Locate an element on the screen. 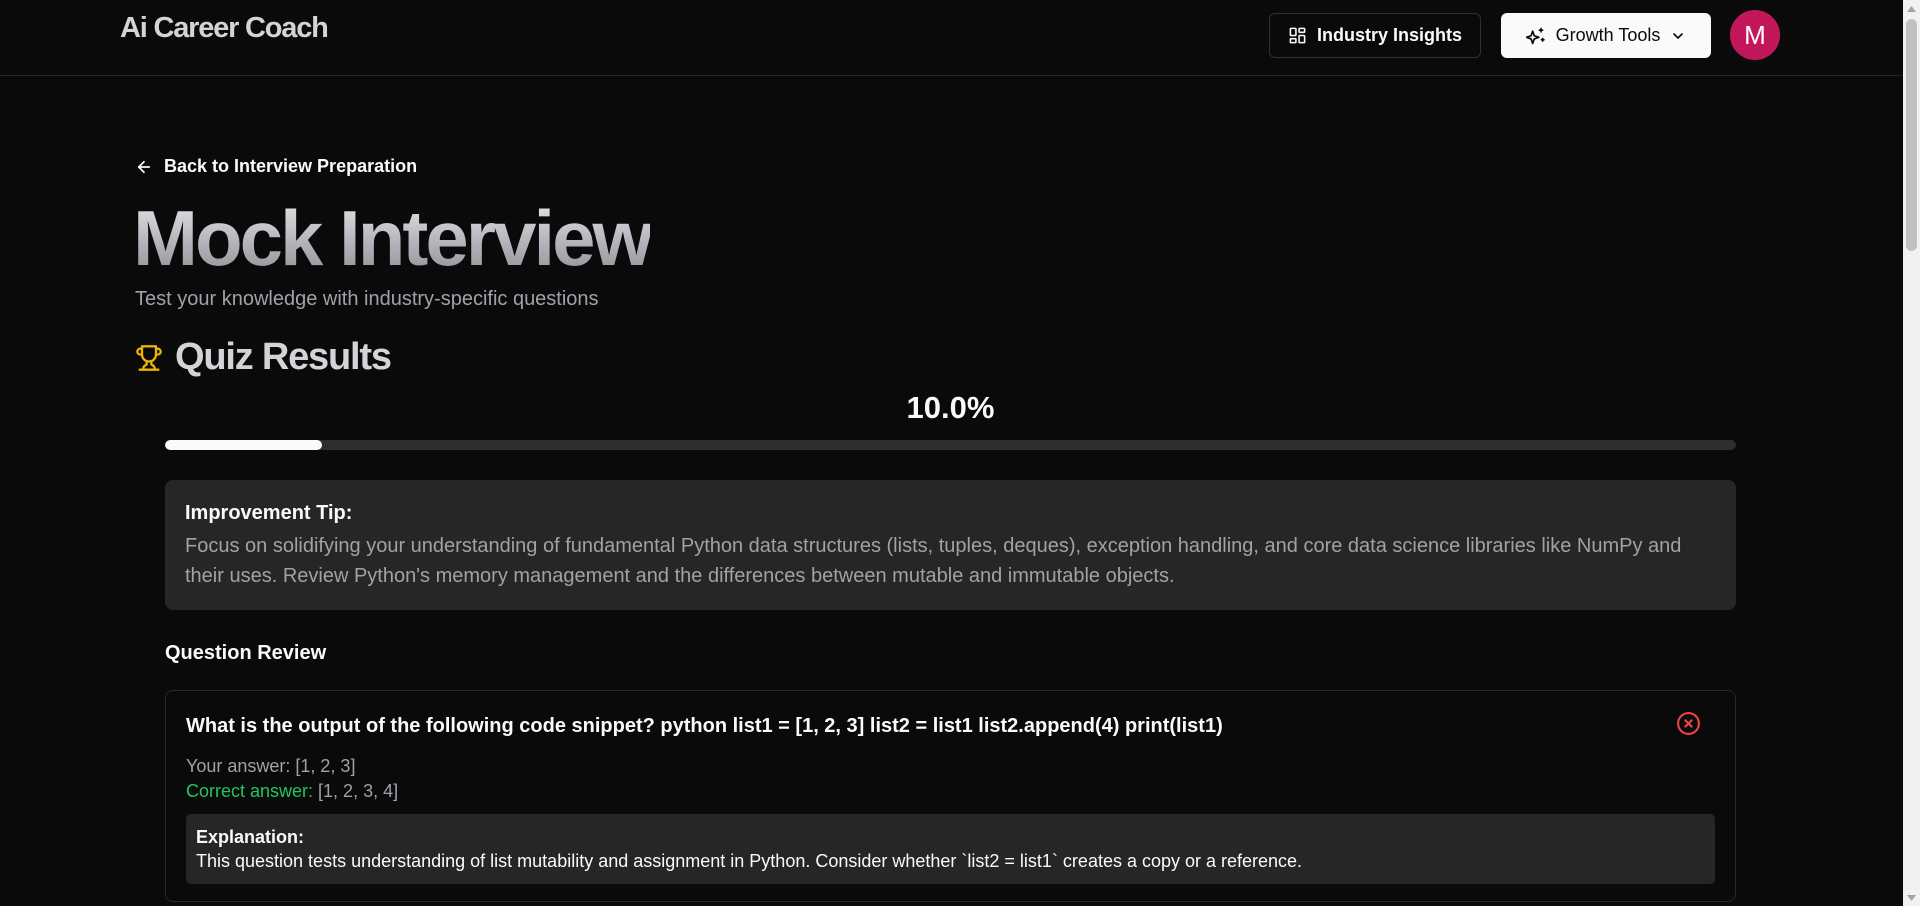 The height and width of the screenshot is (906, 1920). scroll-down-arrow-icon is located at coordinates (1911, 897).